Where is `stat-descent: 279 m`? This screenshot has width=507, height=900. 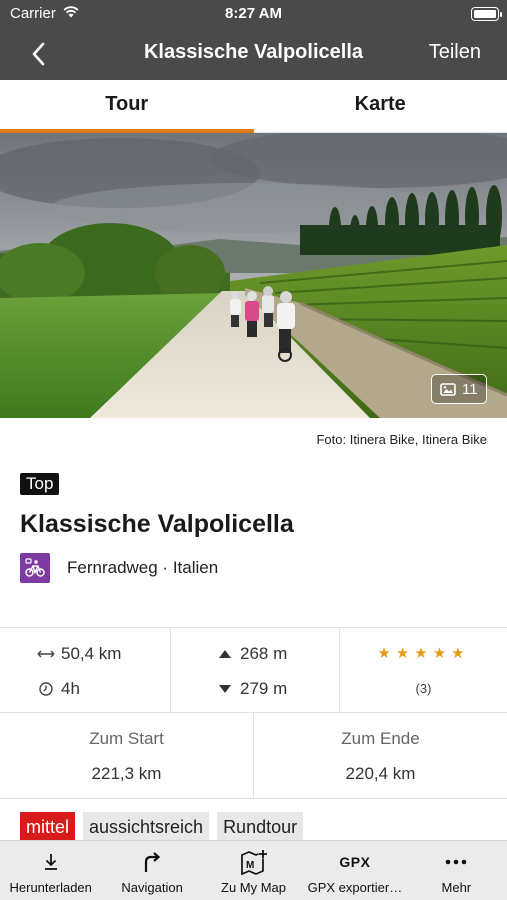
stat-descent: 279 m is located at coordinates (251, 689).